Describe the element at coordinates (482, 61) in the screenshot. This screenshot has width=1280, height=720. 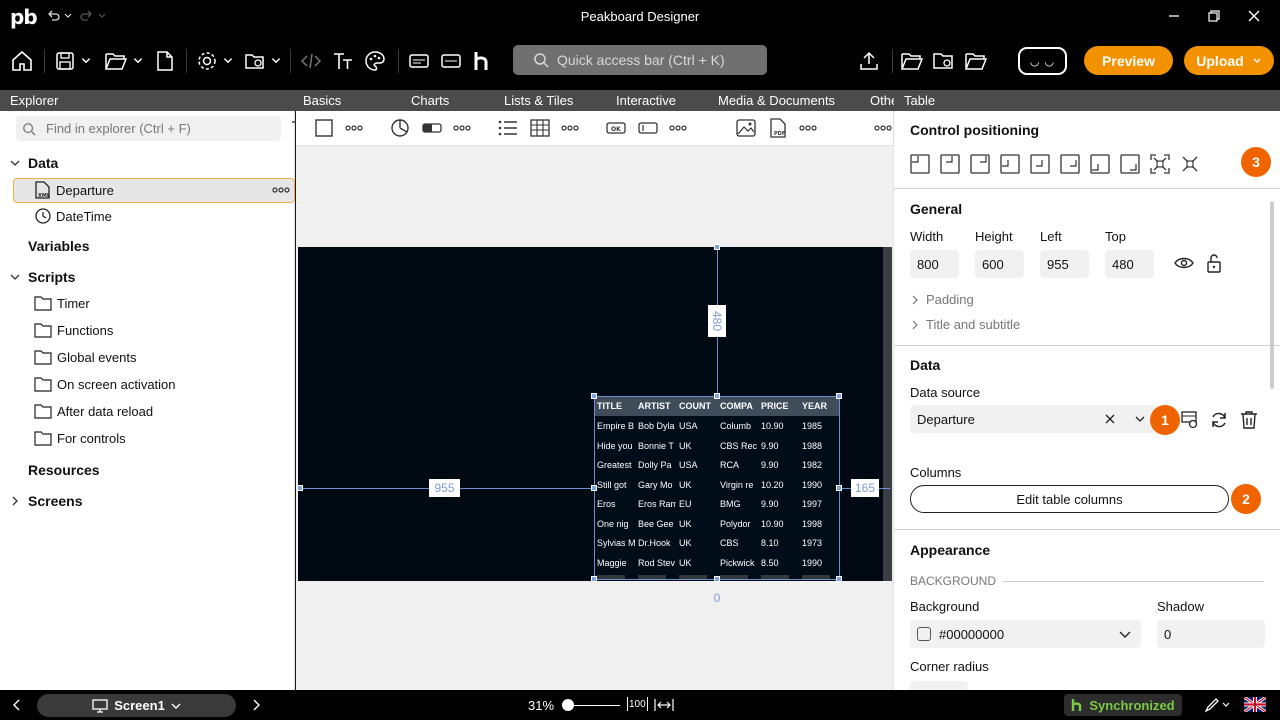
I see `hub-button` at that location.